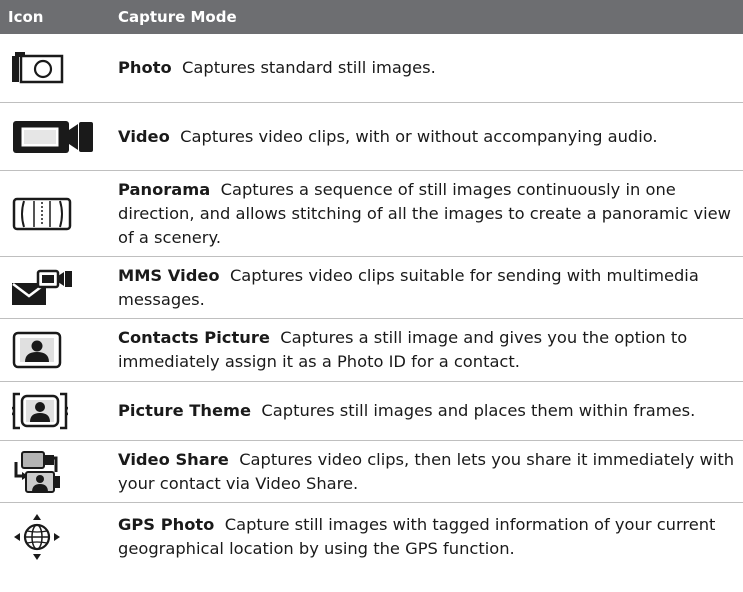 This screenshot has width=743, height=592. Describe the element at coordinates (173, 459) in the screenshot. I see `mode-name: Video Share` at that location.